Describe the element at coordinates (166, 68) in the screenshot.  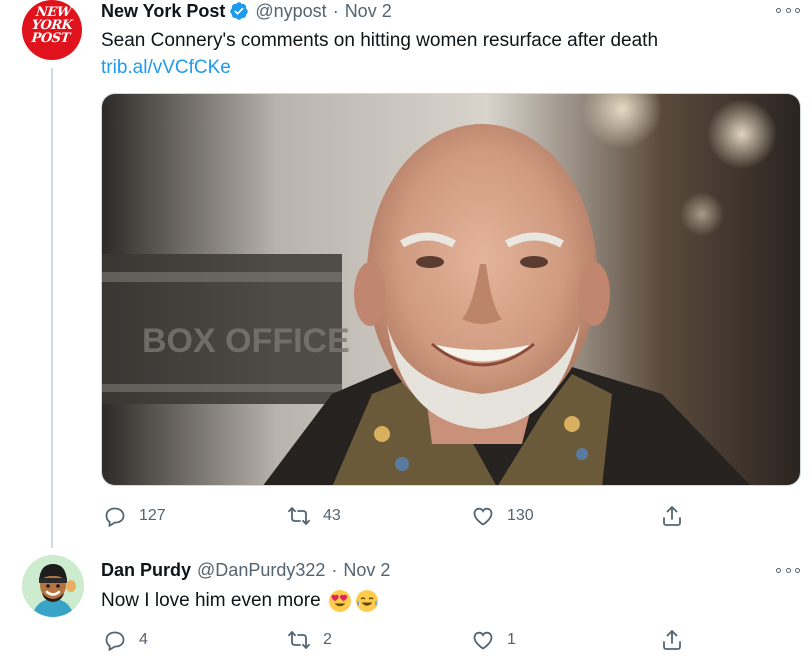
I see `tweet-link: trib.al/vVCfCKe` at that location.